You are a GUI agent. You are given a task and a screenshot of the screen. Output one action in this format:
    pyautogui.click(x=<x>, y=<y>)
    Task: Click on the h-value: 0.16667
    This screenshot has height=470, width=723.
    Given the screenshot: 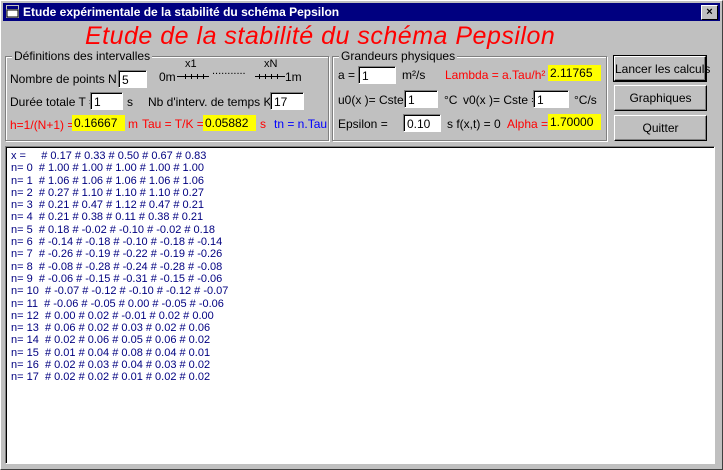 What is the action you would take?
    pyautogui.click(x=98, y=123)
    